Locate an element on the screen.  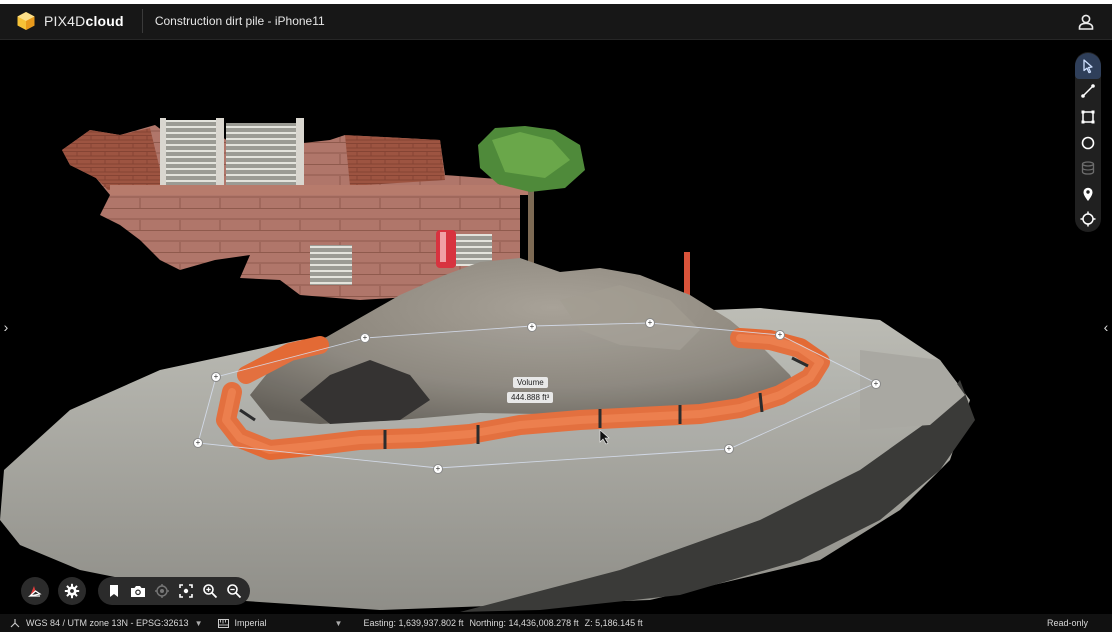
units-label: Imperial is located at coordinates (250, 623).